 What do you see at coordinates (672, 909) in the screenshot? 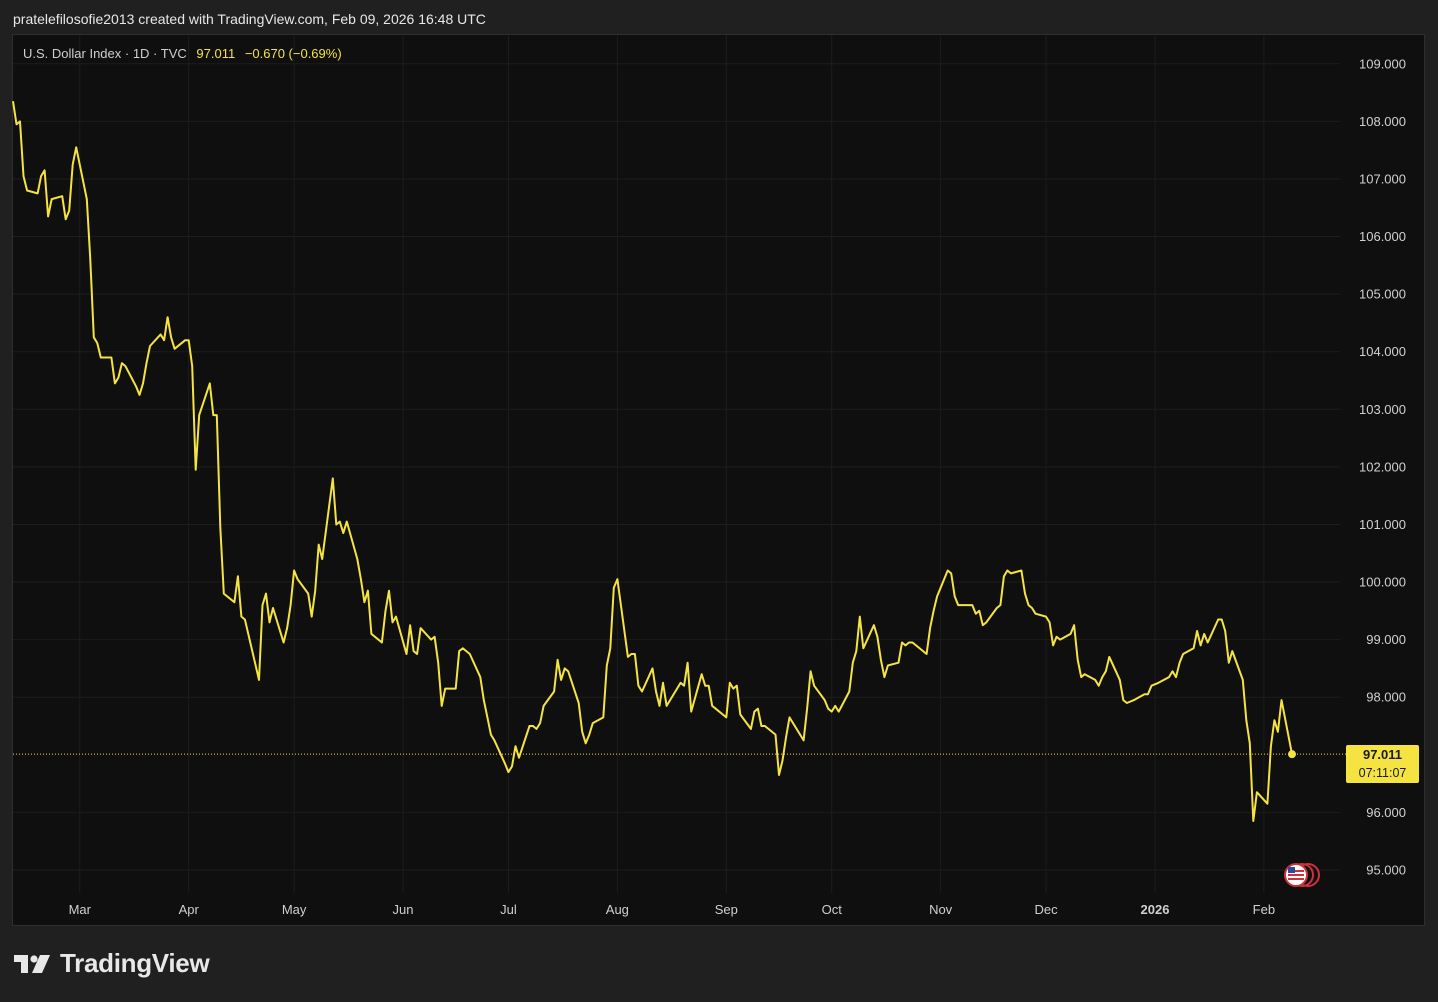
I see `time-axis: Mar Apr May Jun Jul Aug Sep Oct Nov Dec 2026 Feb` at bounding box center [672, 909].